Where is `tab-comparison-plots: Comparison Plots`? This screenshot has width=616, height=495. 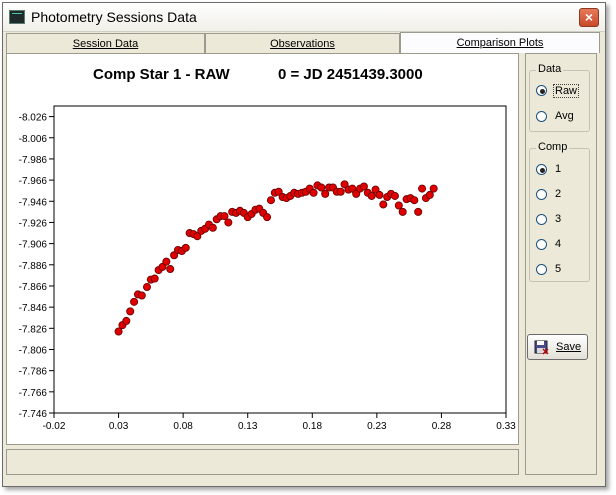
tab-comparison-plots: Comparison Plots is located at coordinates (500, 42).